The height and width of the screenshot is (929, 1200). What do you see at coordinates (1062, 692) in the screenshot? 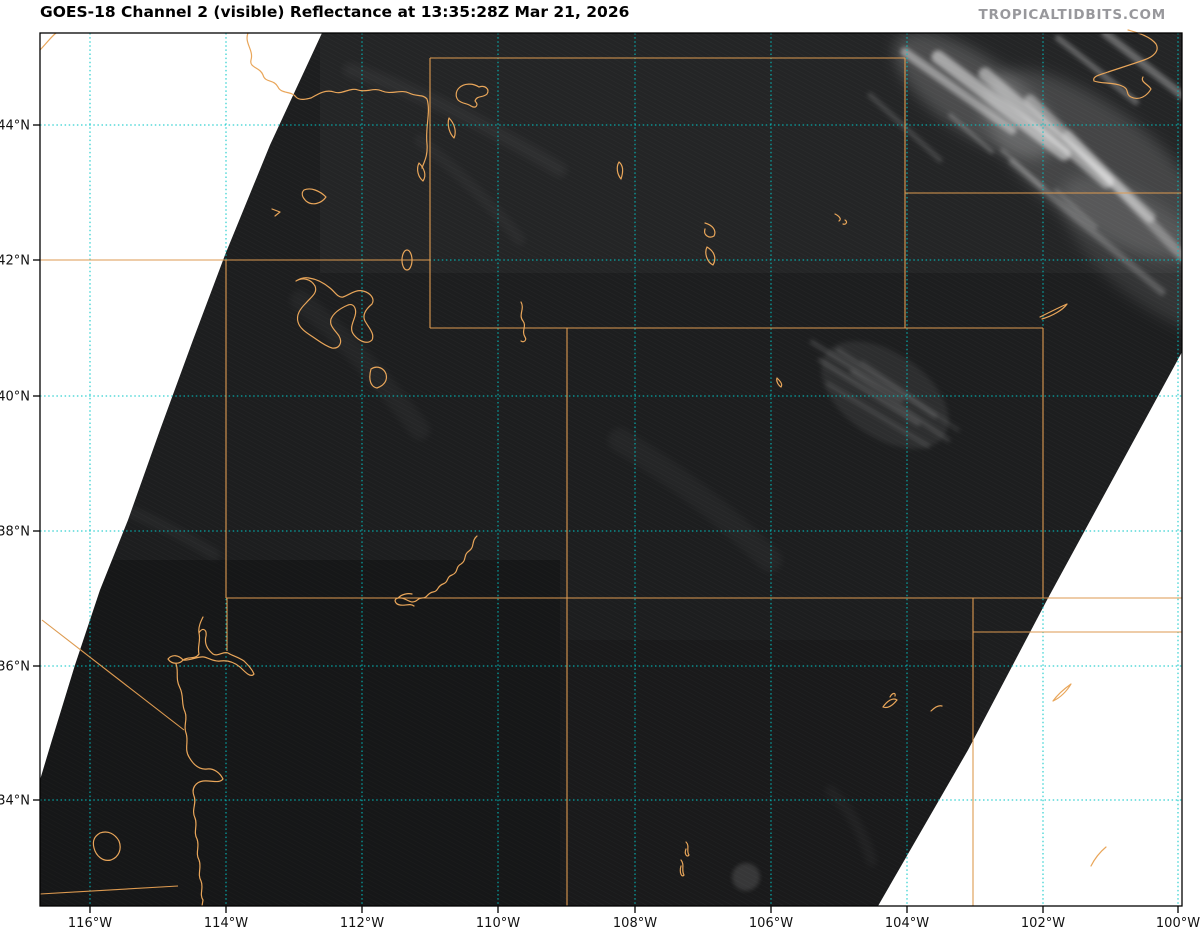
I see `lake-meredith` at bounding box center [1062, 692].